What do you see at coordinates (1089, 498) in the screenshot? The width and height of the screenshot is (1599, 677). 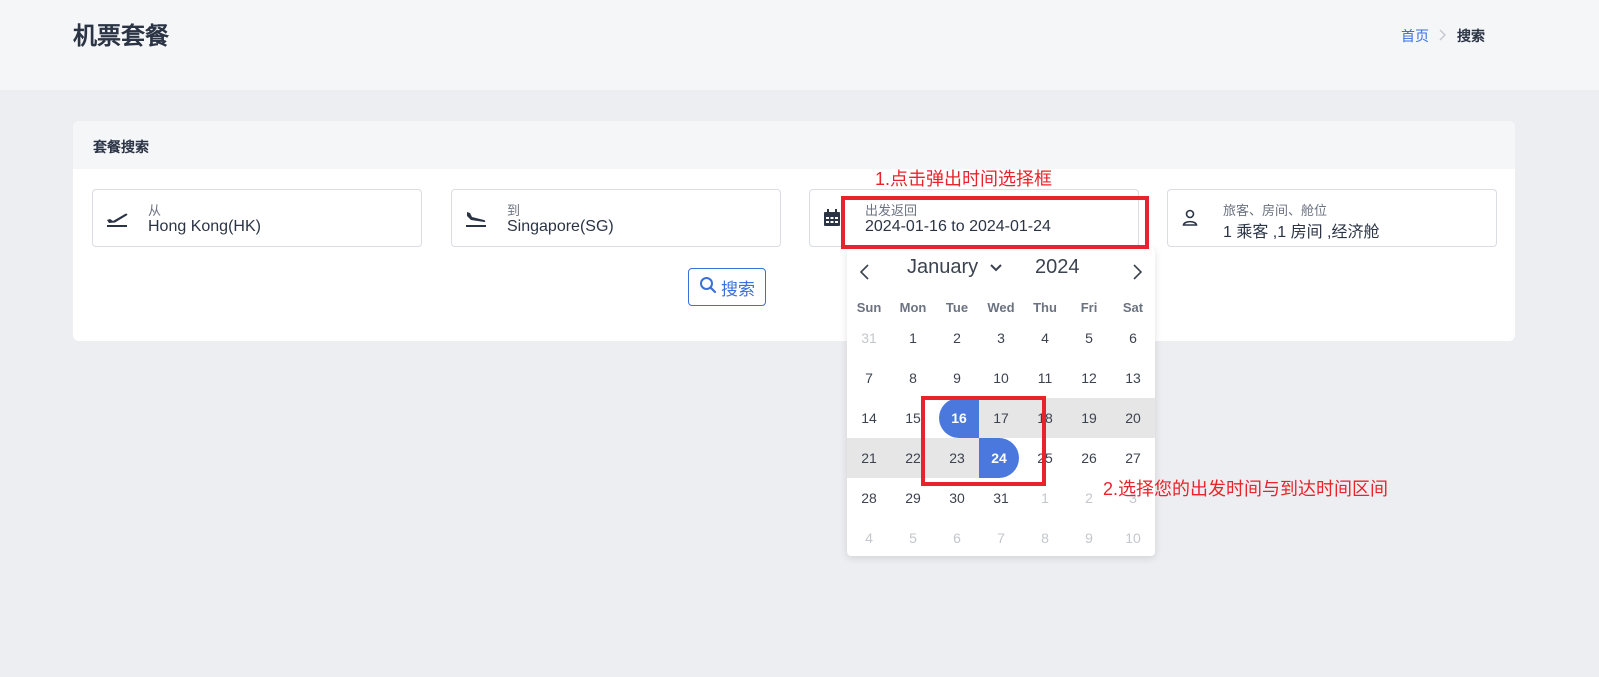 I see `day-number: 2` at bounding box center [1089, 498].